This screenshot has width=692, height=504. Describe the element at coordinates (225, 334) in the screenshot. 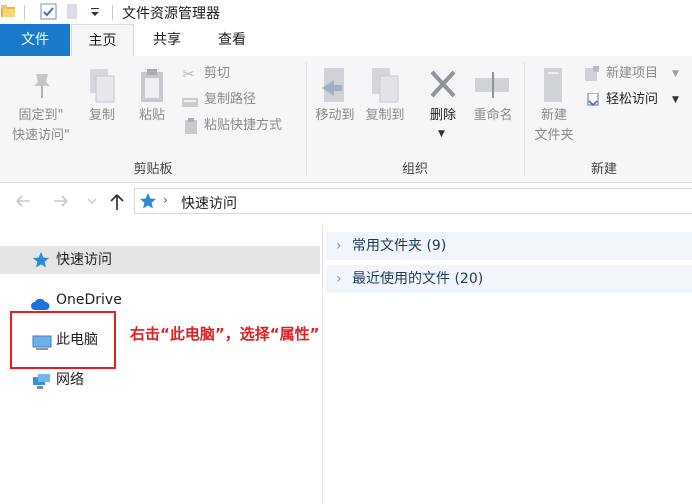

I see `annotation-text: 右击“此电脑”，选择“属性”` at that location.